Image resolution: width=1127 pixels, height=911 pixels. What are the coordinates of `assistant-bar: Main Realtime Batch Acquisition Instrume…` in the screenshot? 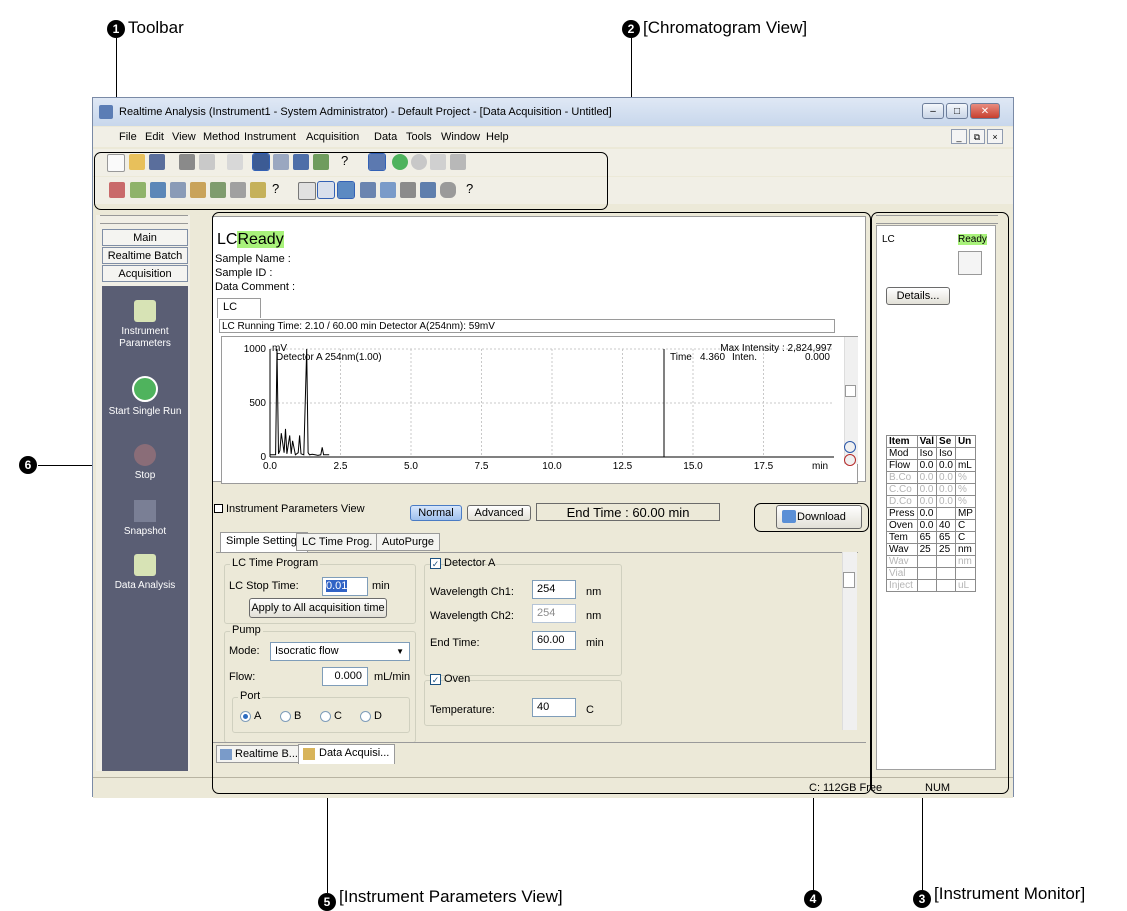 It's located at (143, 493).